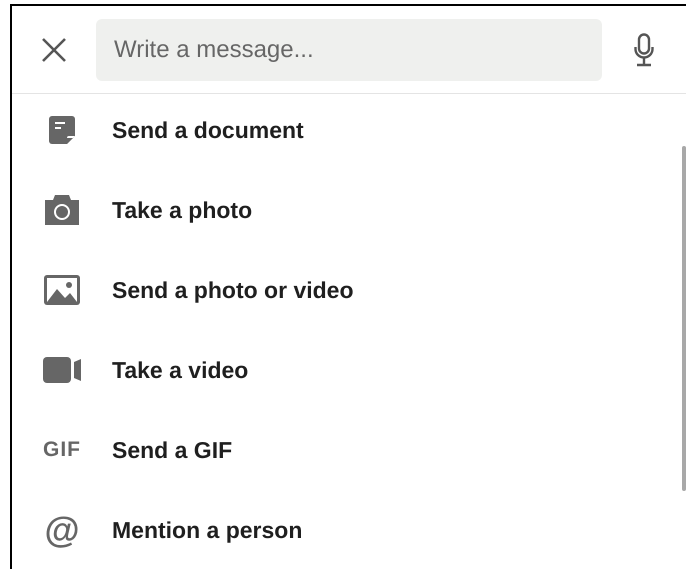 Image resolution: width=688 pixels, height=569 pixels. What do you see at coordinates (62, 130) in the screenshot?
I see `document-icon` at bounding box center [62, 130].